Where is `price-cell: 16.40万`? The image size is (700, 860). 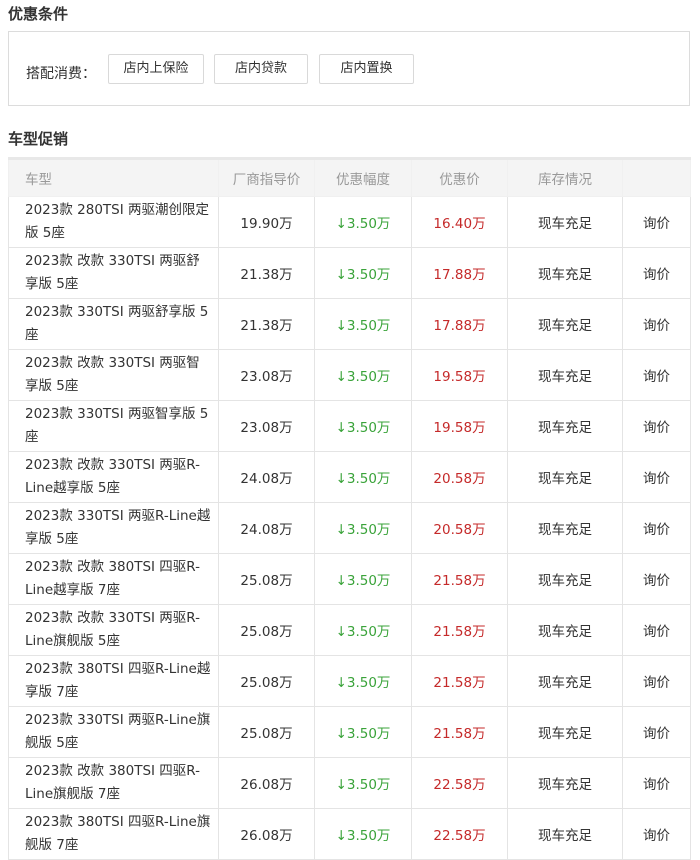 price-cell: 16.40万 is located at coordinates (459, 222).